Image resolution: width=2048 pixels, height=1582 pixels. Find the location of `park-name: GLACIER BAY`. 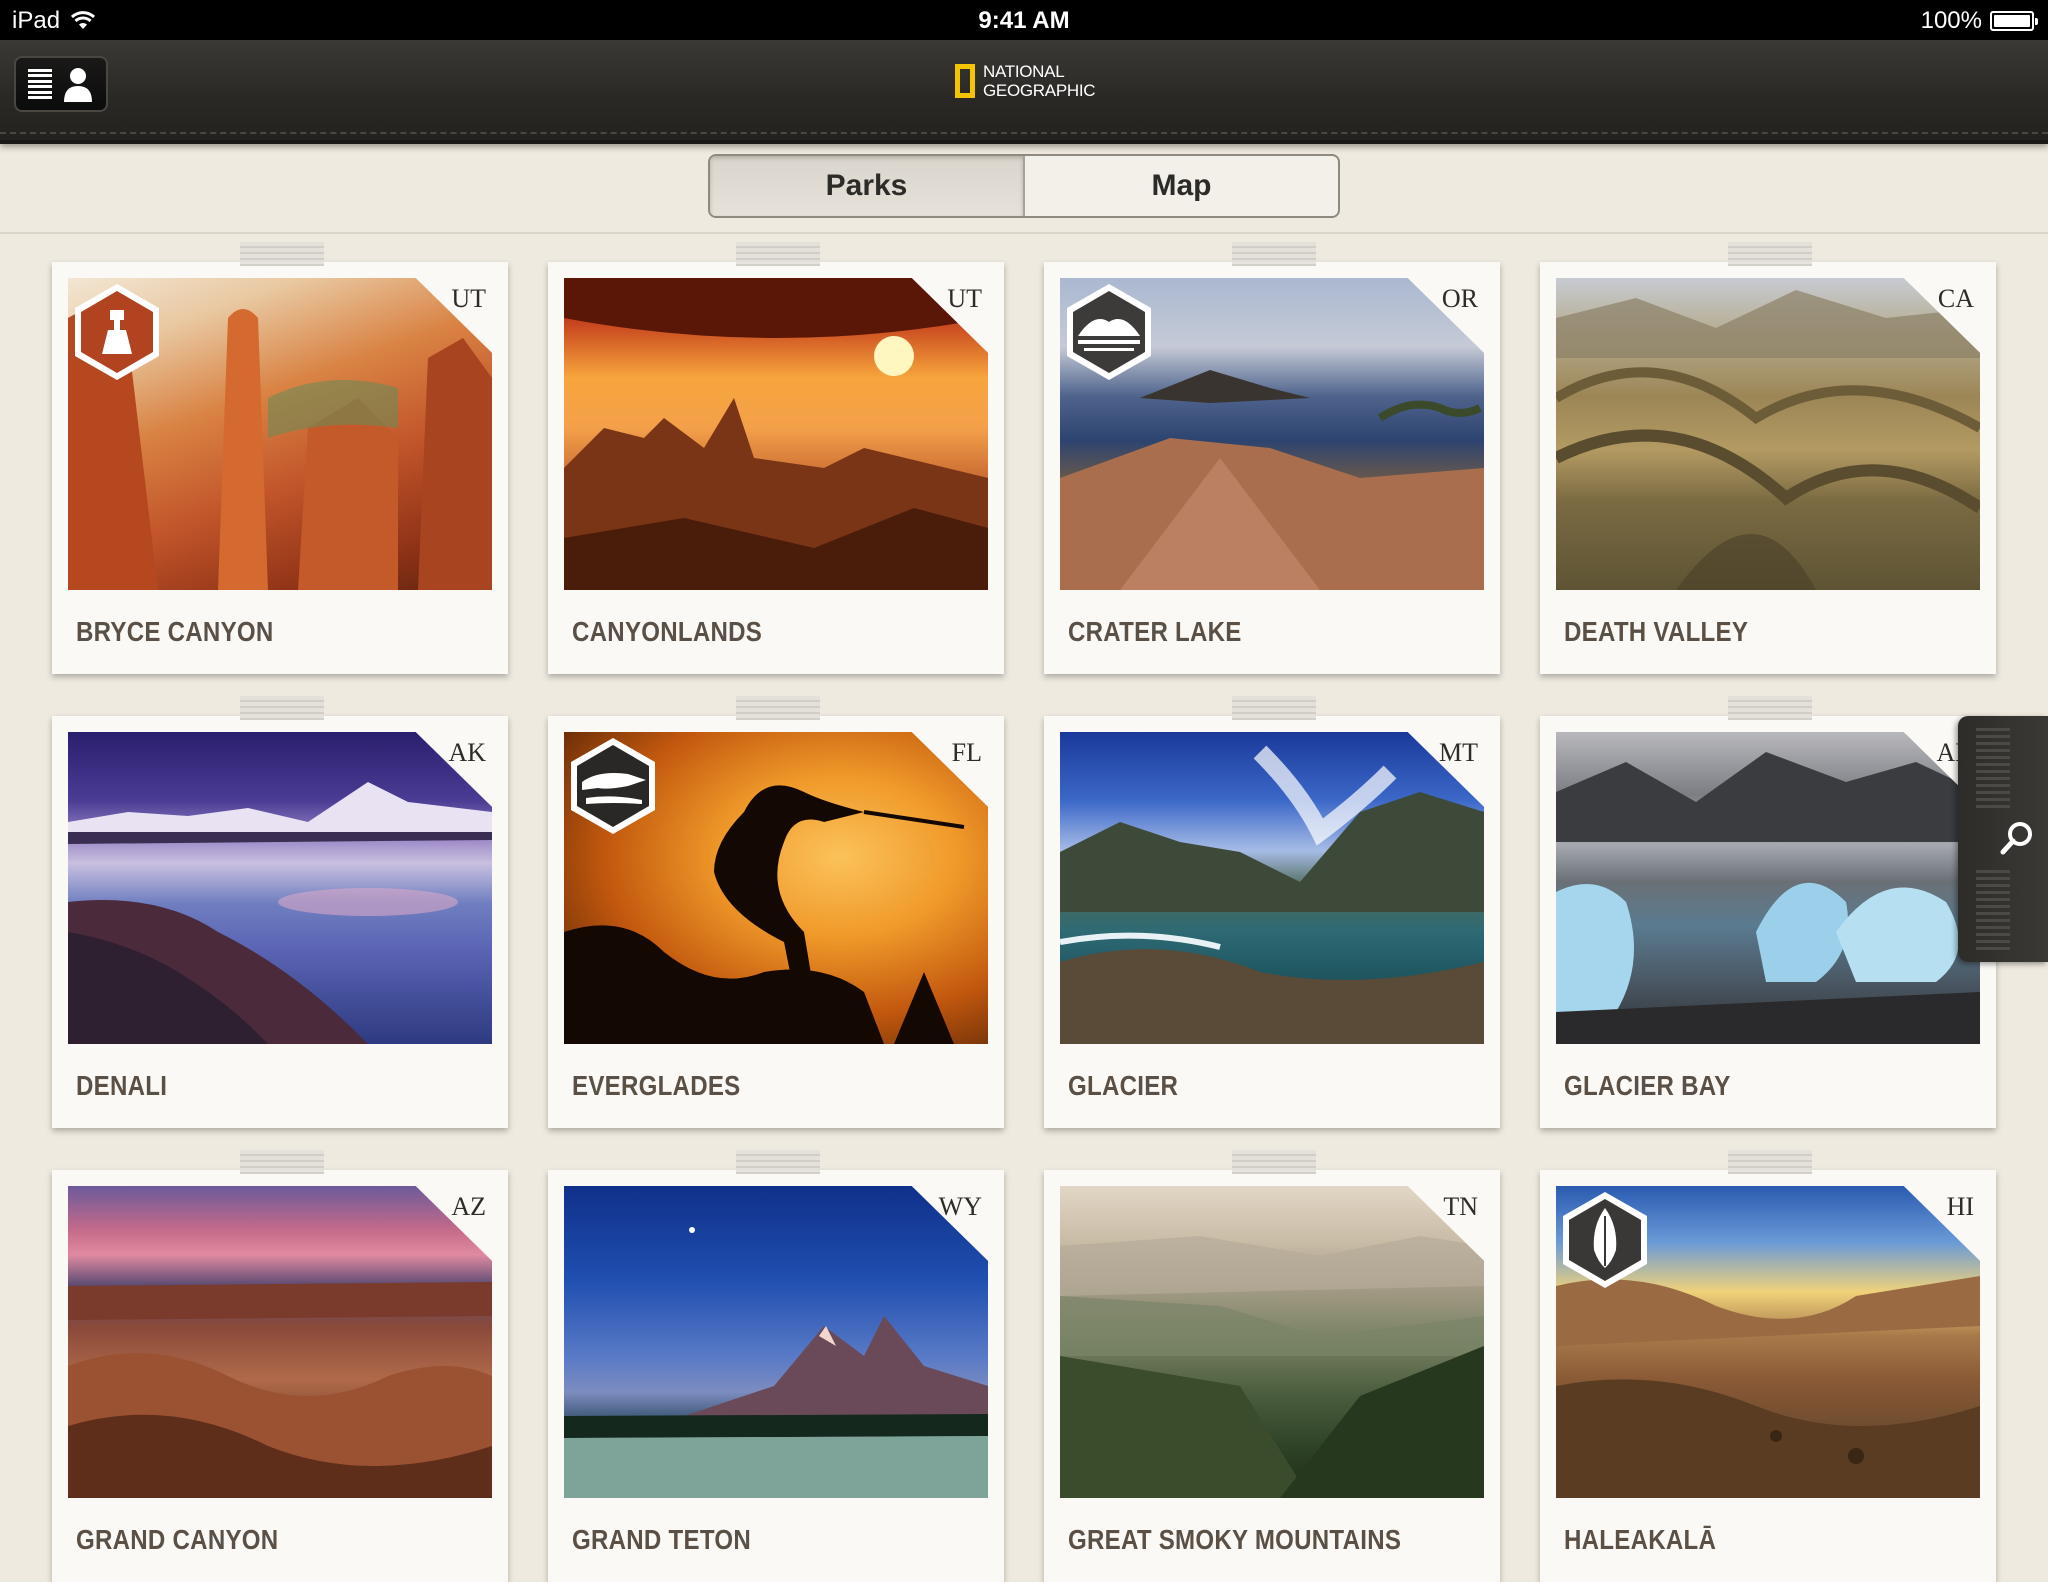

park-name: GLACIER BAY is located at coordinates (1647, 1085).